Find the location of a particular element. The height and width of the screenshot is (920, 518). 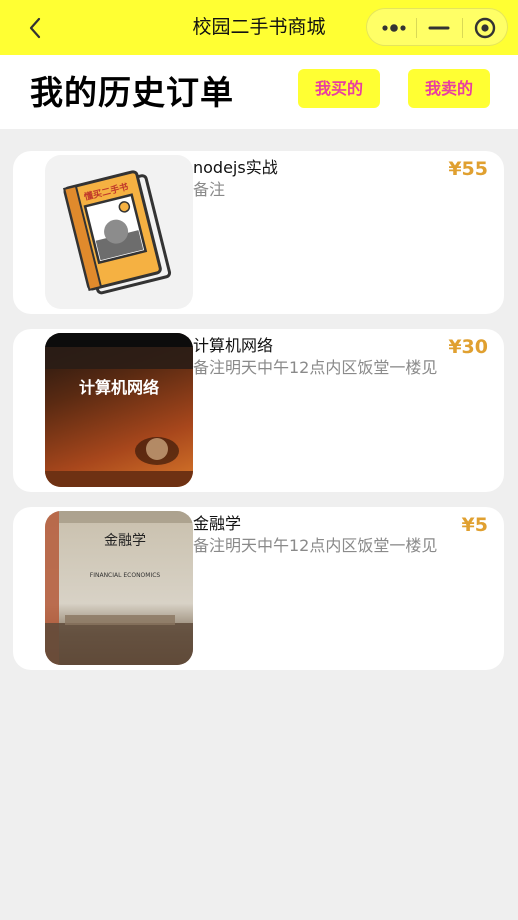

page-title: 我的历史订单 is located at coordinates (132, 92).